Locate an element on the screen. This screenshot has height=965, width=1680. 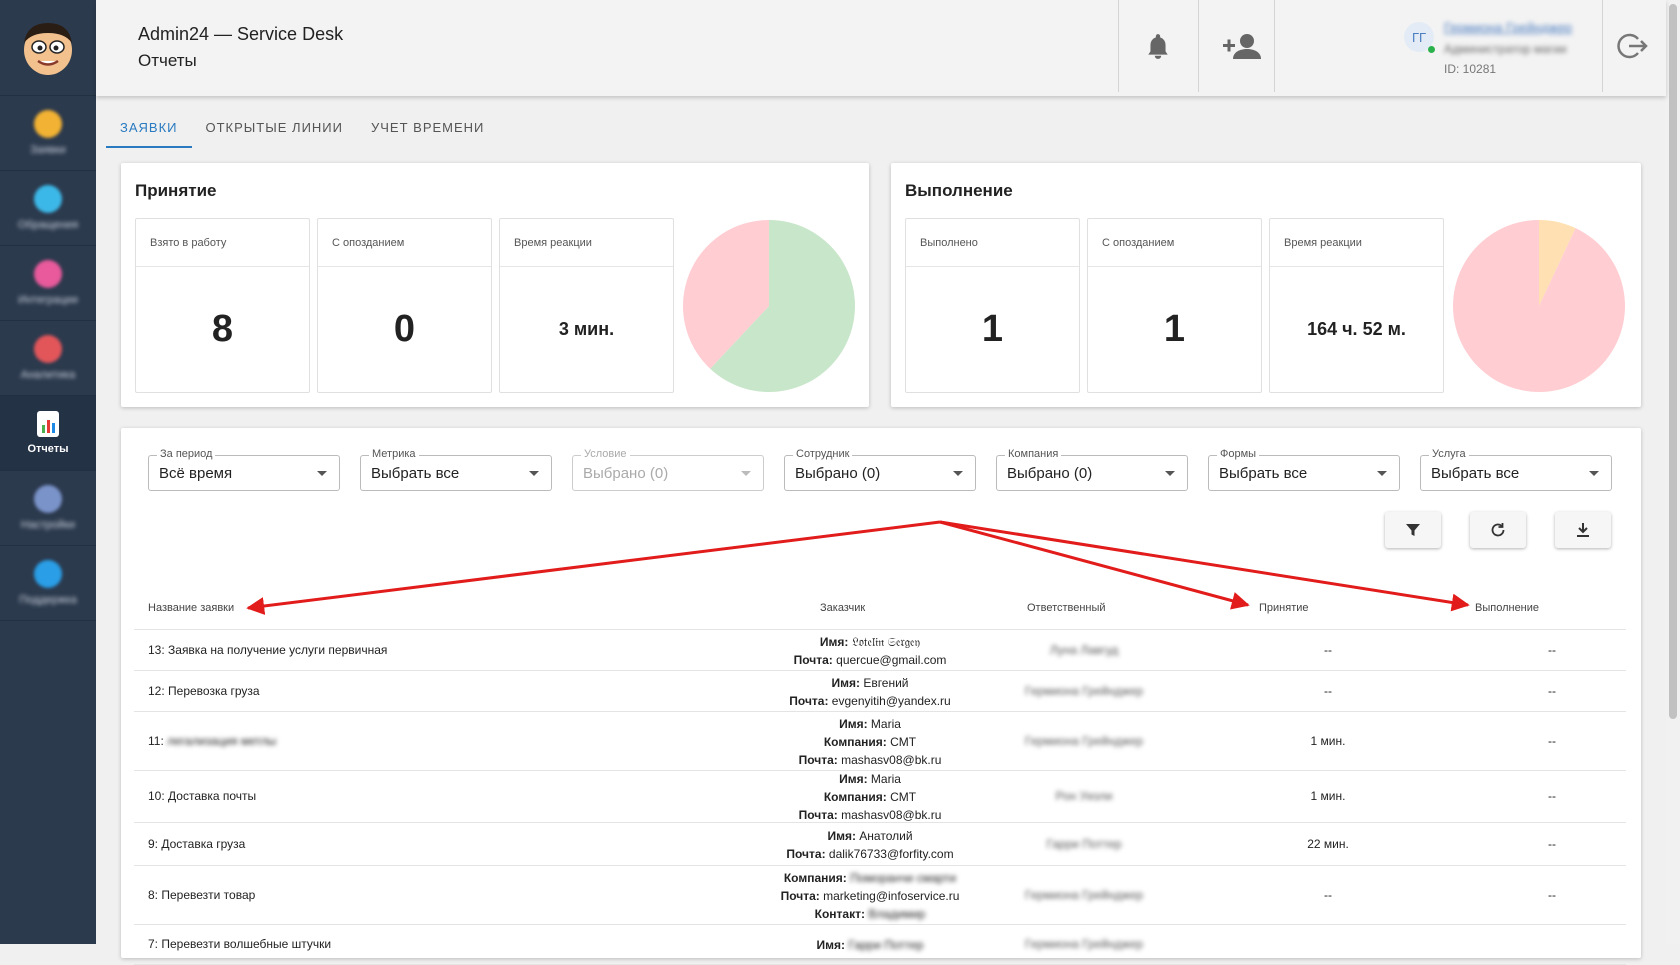
column-header-customer: Заказчик is located at coordinates (842, 608).